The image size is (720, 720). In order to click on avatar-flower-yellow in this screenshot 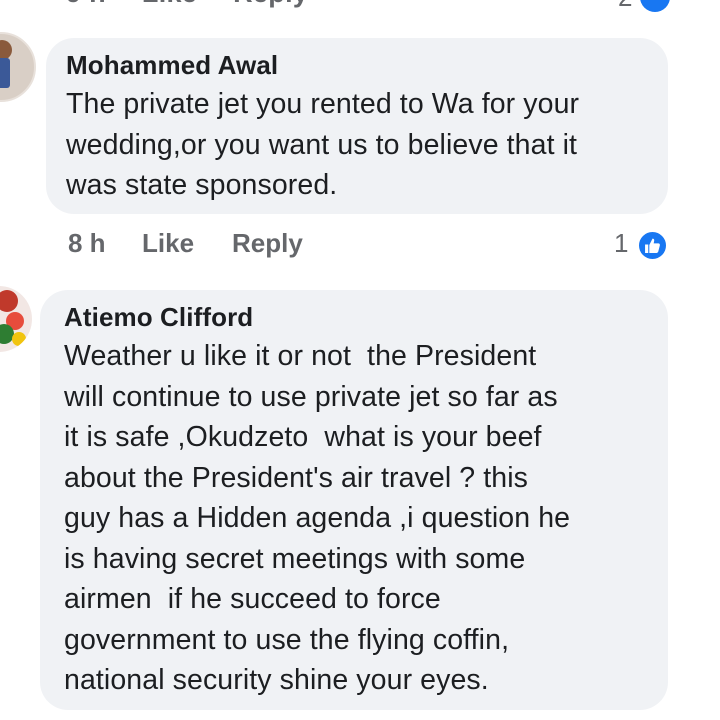, I will do `click(19, 339)`.